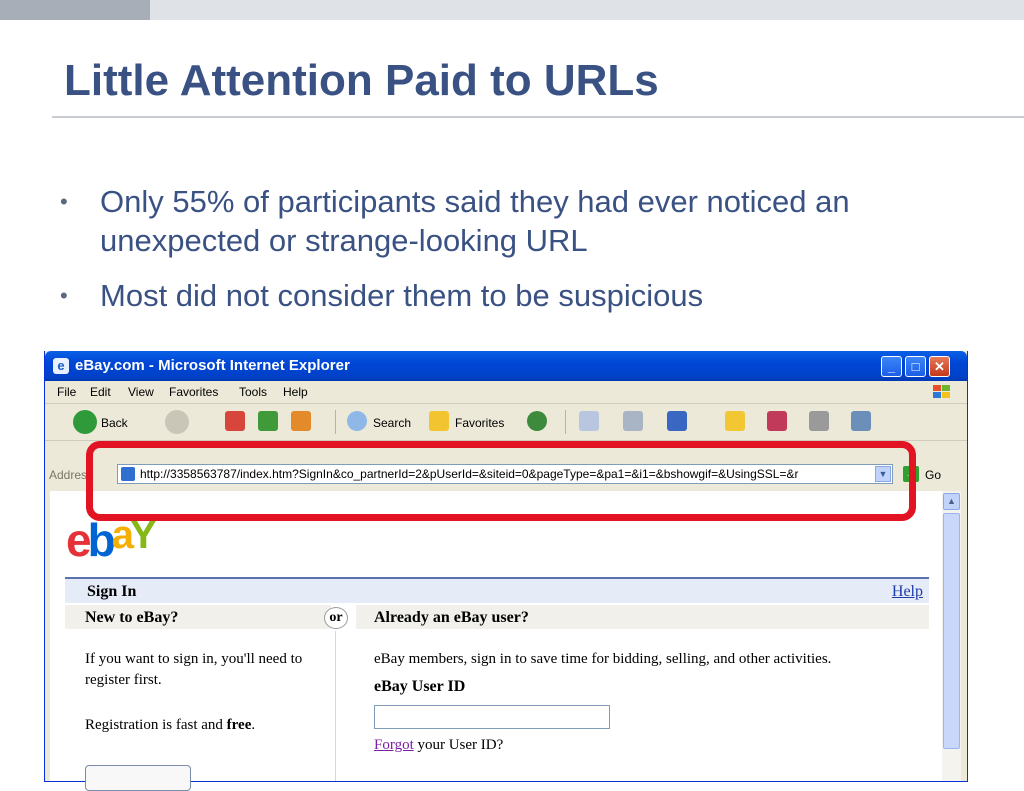  Describe the element at coordinates (361, 80) in the screenshot. I see `slide-title: Little Attention Paid to URLs` at that location.